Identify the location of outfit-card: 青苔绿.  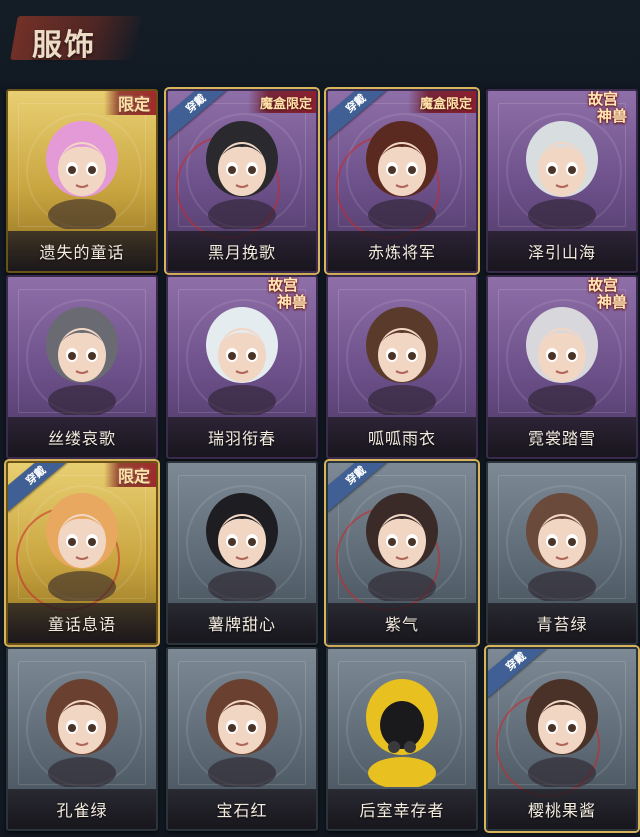
(562, 553).